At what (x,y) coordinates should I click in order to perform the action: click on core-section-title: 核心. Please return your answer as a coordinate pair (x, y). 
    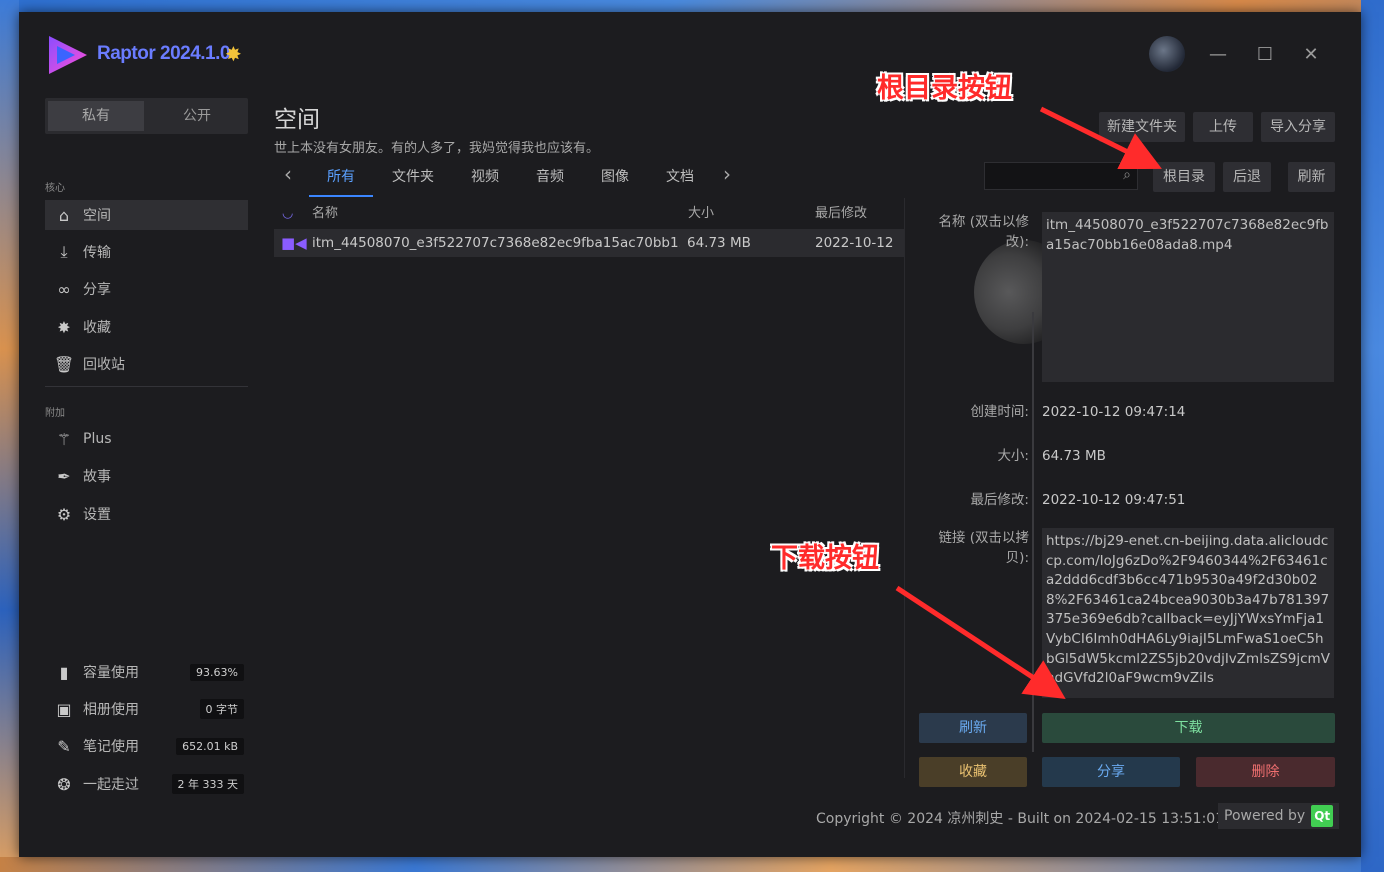
    Looking at the image, I should click on (55, 188).